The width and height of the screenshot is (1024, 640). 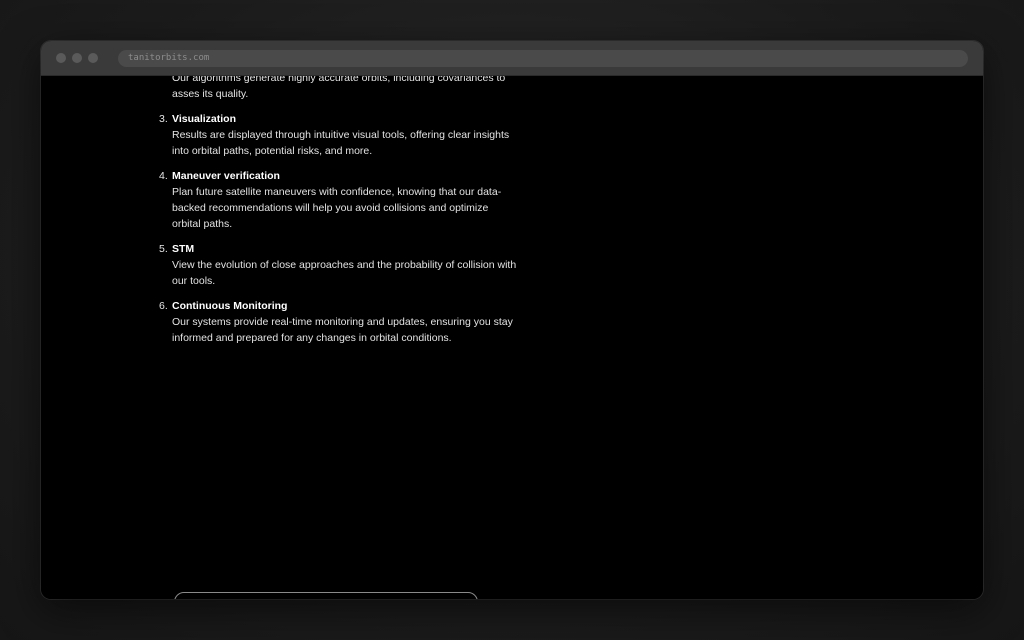 I want to click on step-number: 5., so click(x=163, y=249).